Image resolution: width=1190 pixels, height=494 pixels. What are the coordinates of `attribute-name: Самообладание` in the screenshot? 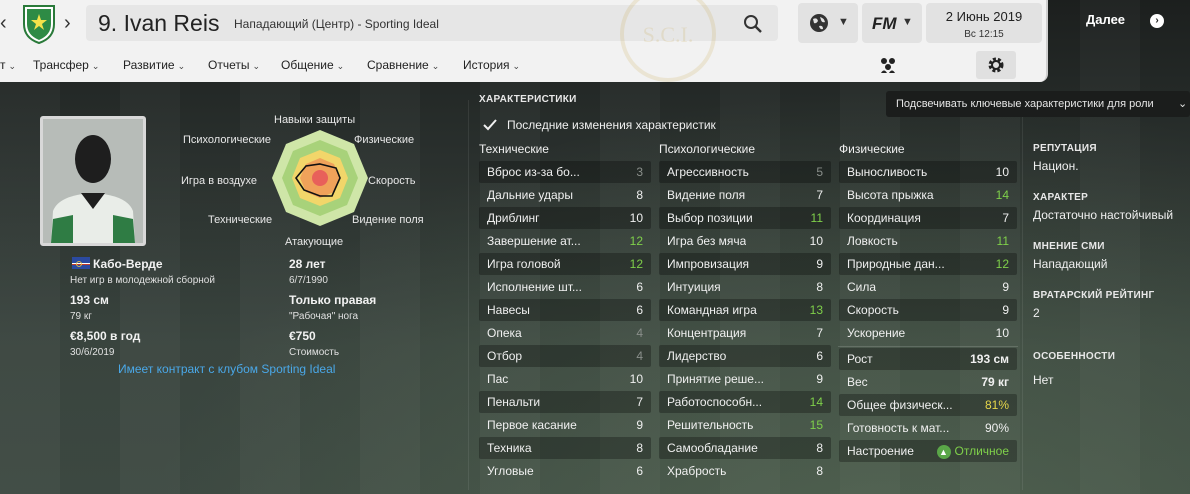 It's located at (712, 448).